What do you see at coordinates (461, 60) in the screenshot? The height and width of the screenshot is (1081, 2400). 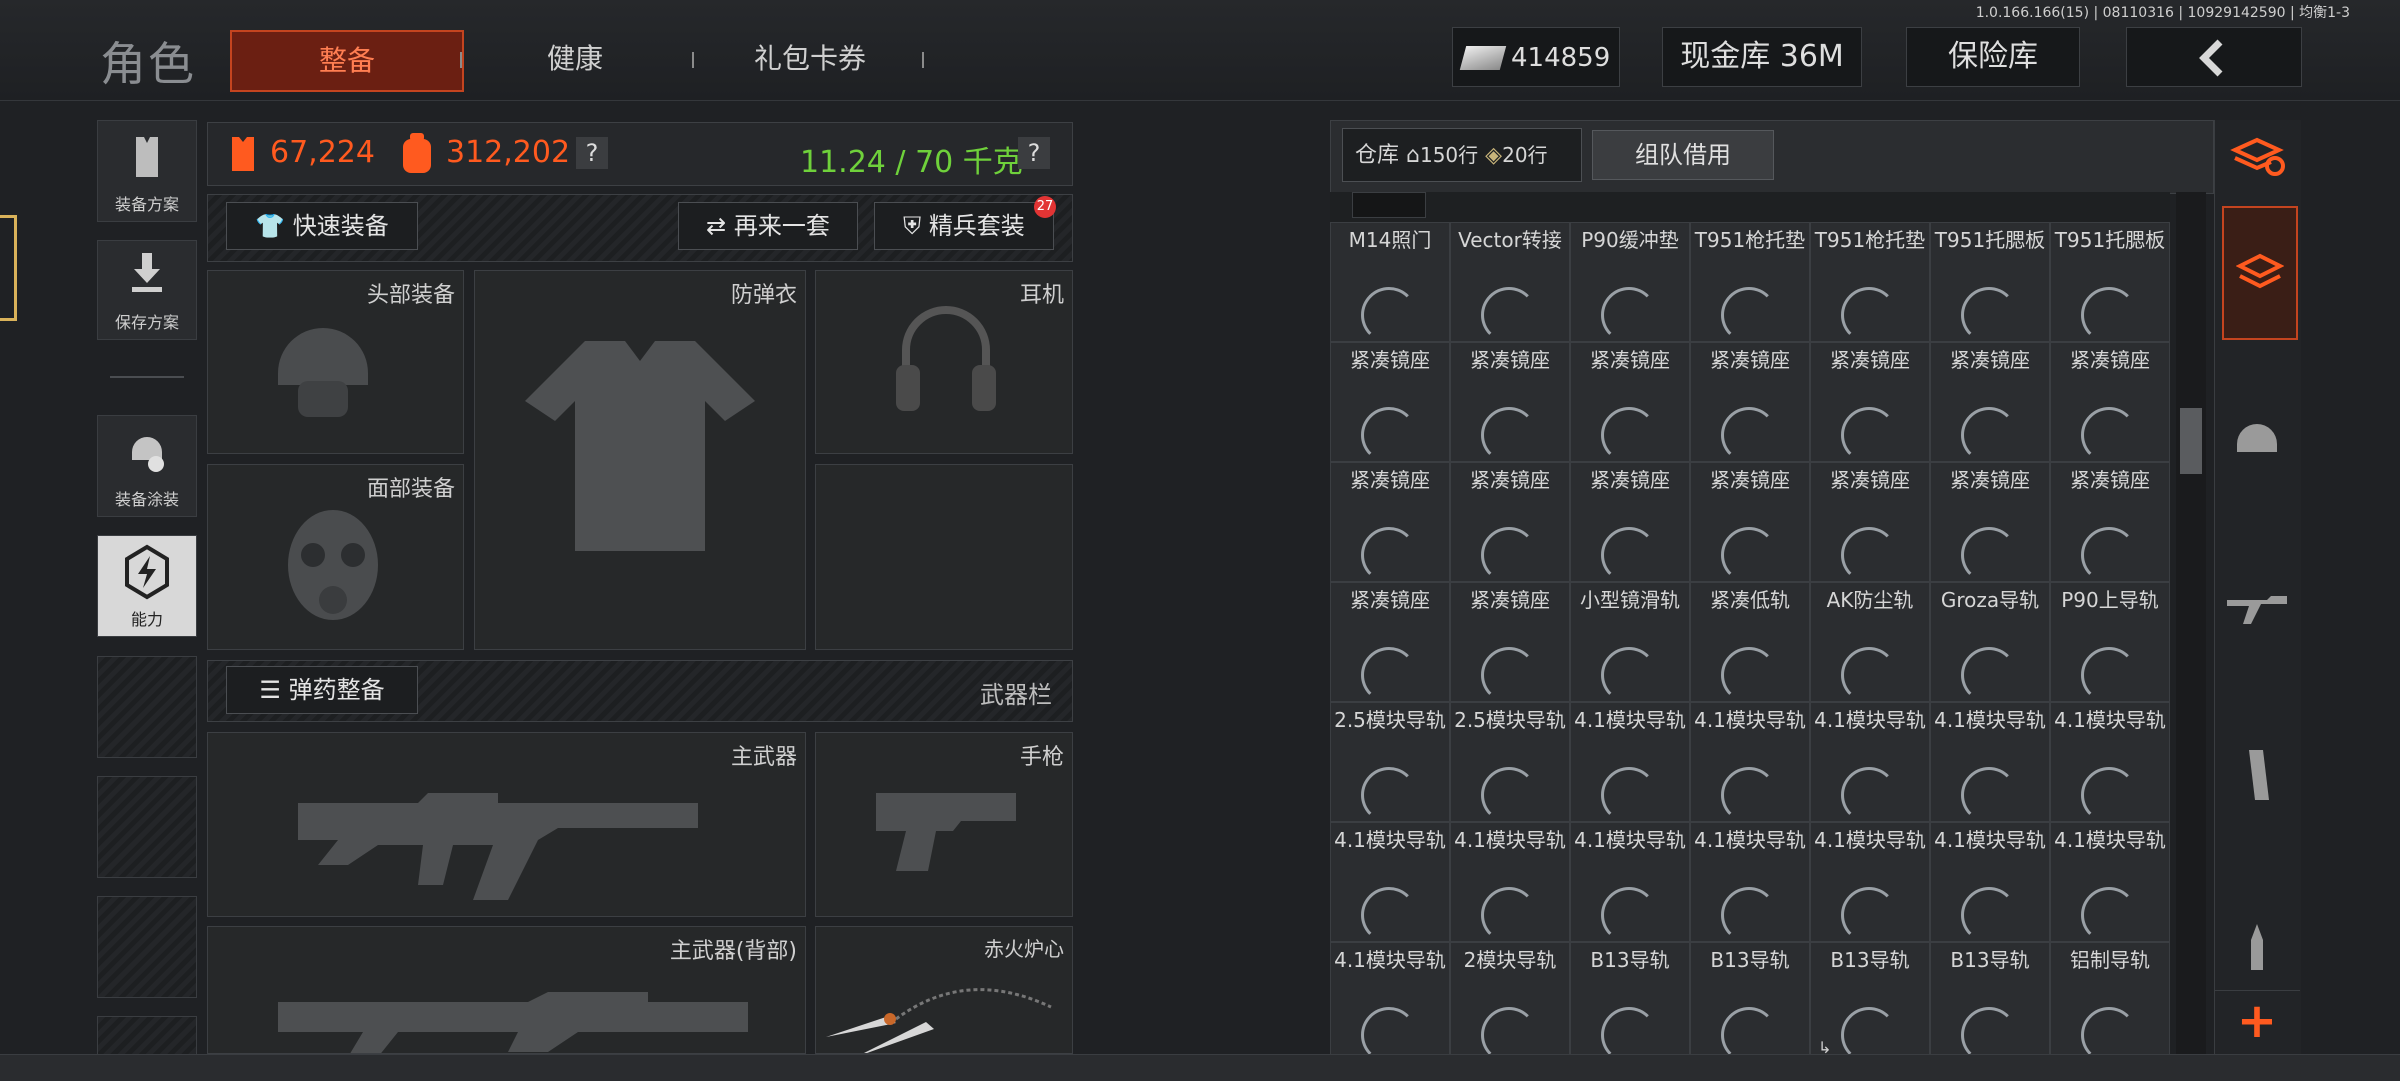 I see `tab-separator` at bounding box center [461, 60].